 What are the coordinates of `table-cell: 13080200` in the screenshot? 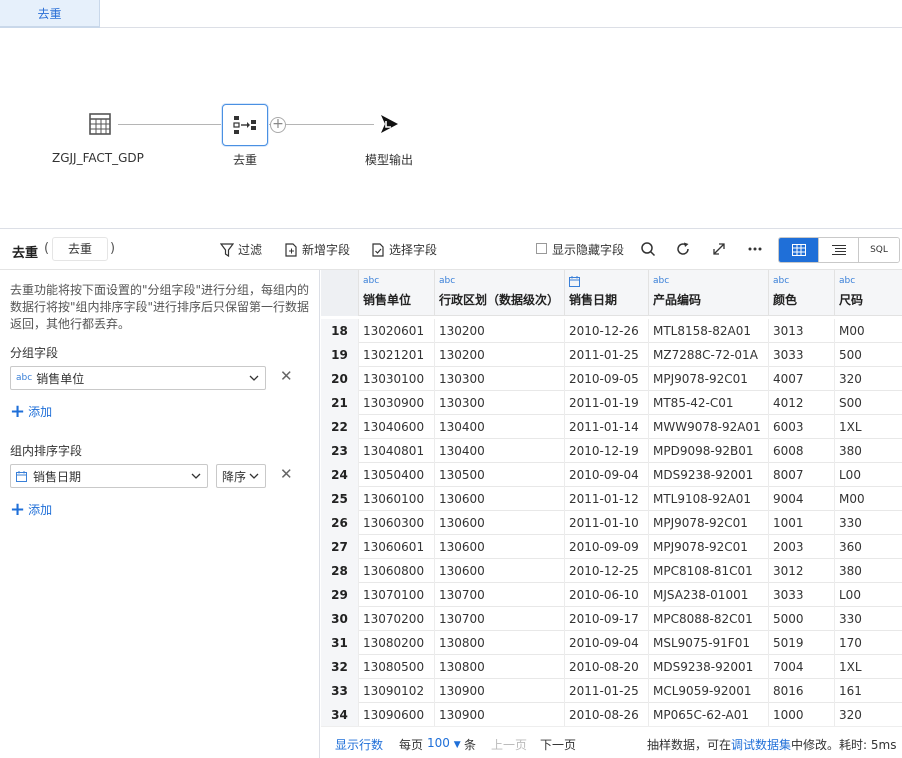 It's located at (397, 643).